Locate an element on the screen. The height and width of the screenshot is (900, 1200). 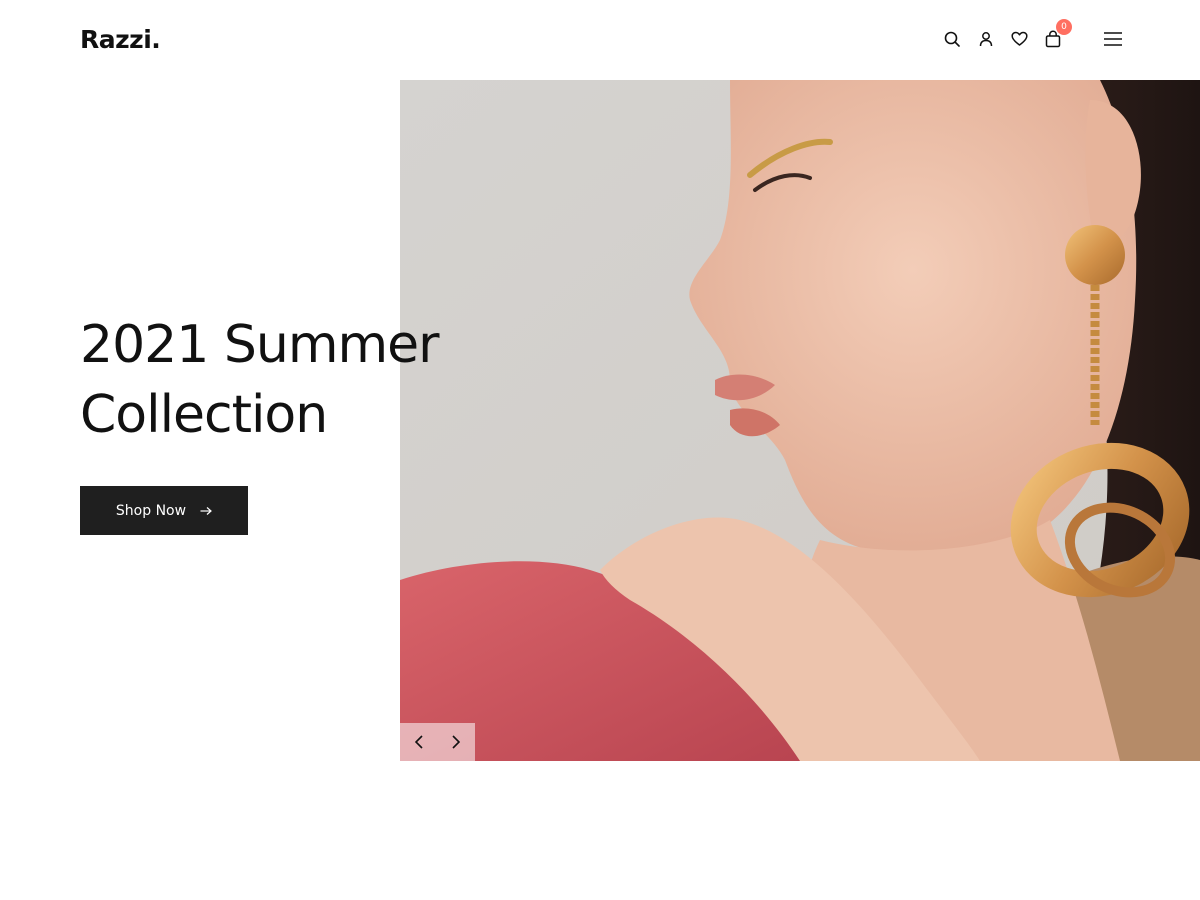
slider-prev-button is located at coordinates (418, 742).